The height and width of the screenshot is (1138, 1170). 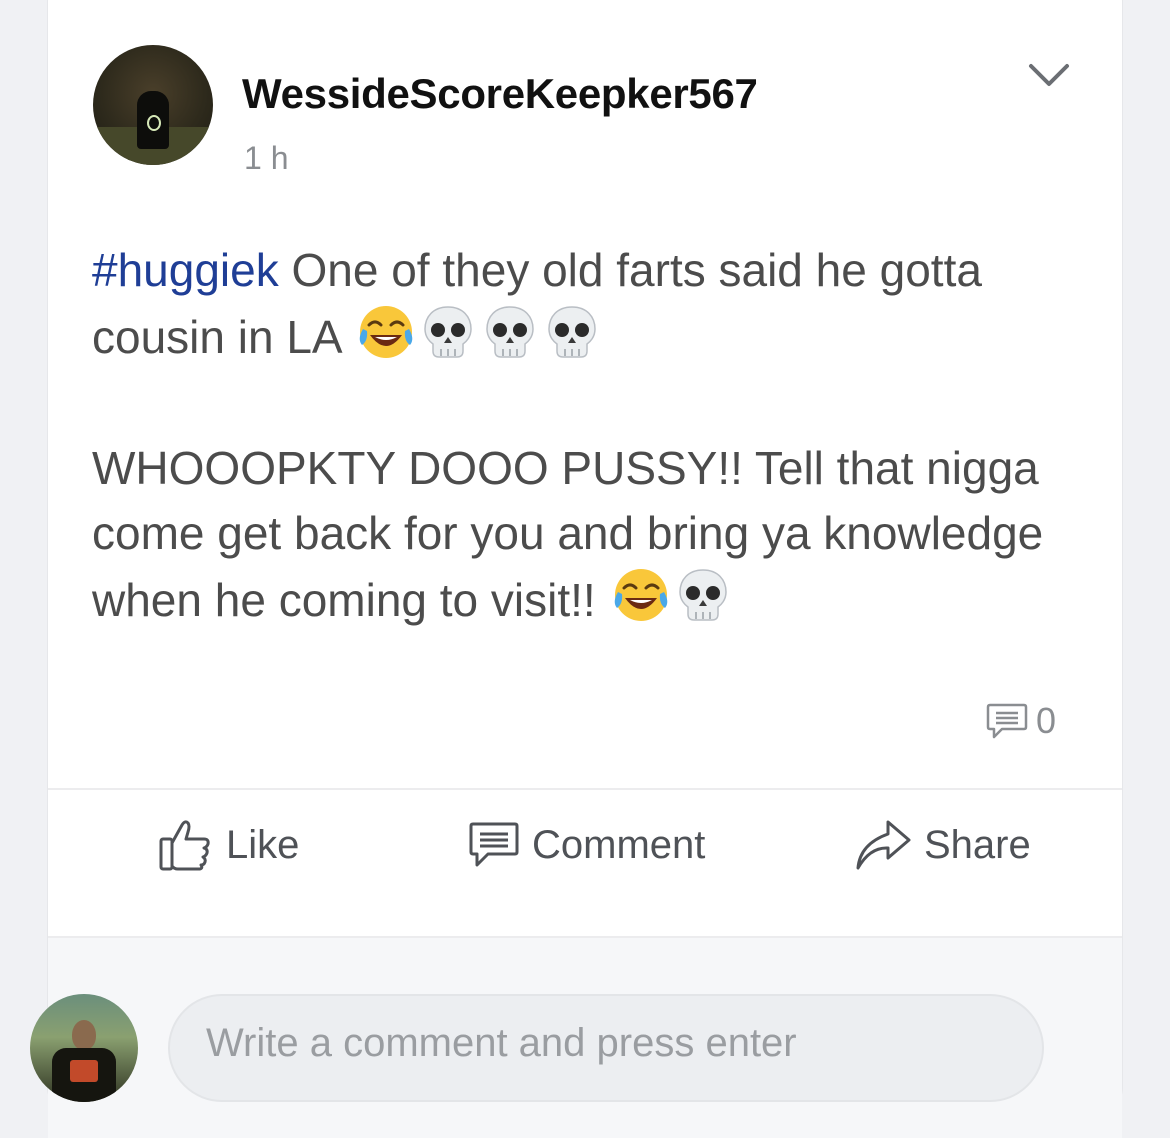 I want to click on thumbs-up-icon, so click(x=184, y=845).